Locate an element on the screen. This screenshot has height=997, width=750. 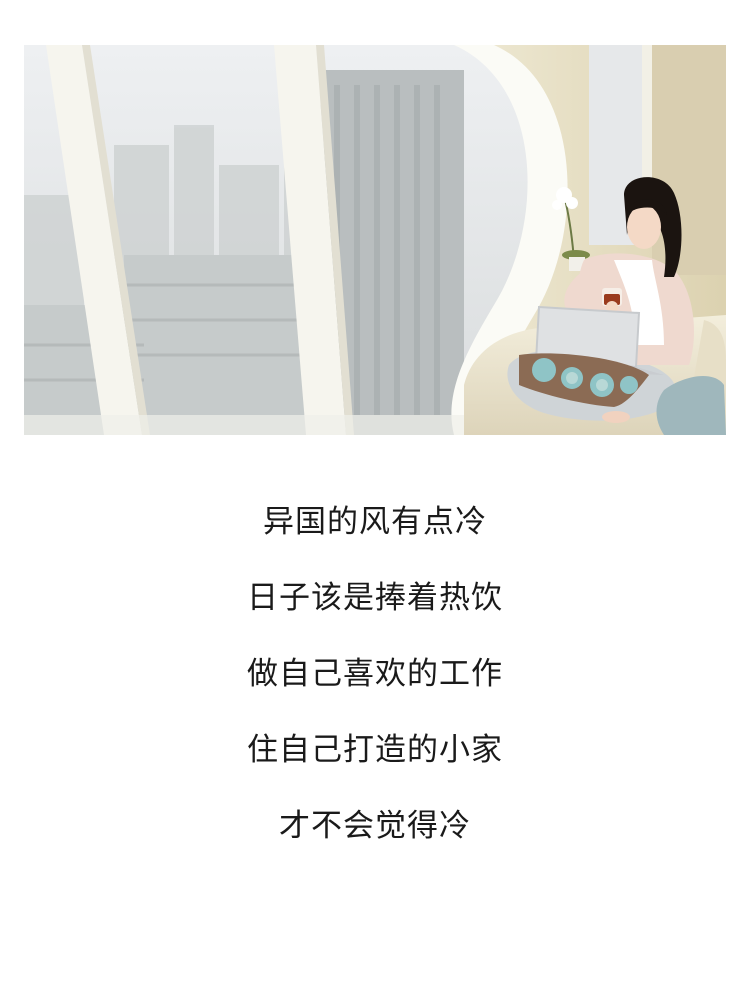
poem-line-1: 异国的风有点冷 is located at coordinates (375, 522).